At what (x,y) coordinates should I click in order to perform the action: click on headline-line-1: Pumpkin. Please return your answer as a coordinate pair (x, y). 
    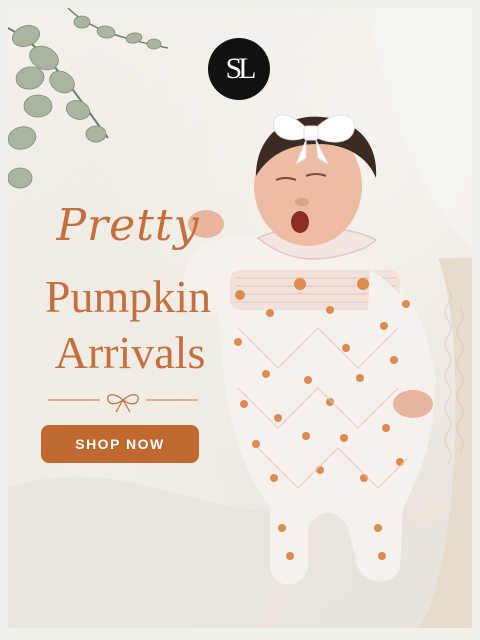
    Looking at the image, I should click on (128, 296).